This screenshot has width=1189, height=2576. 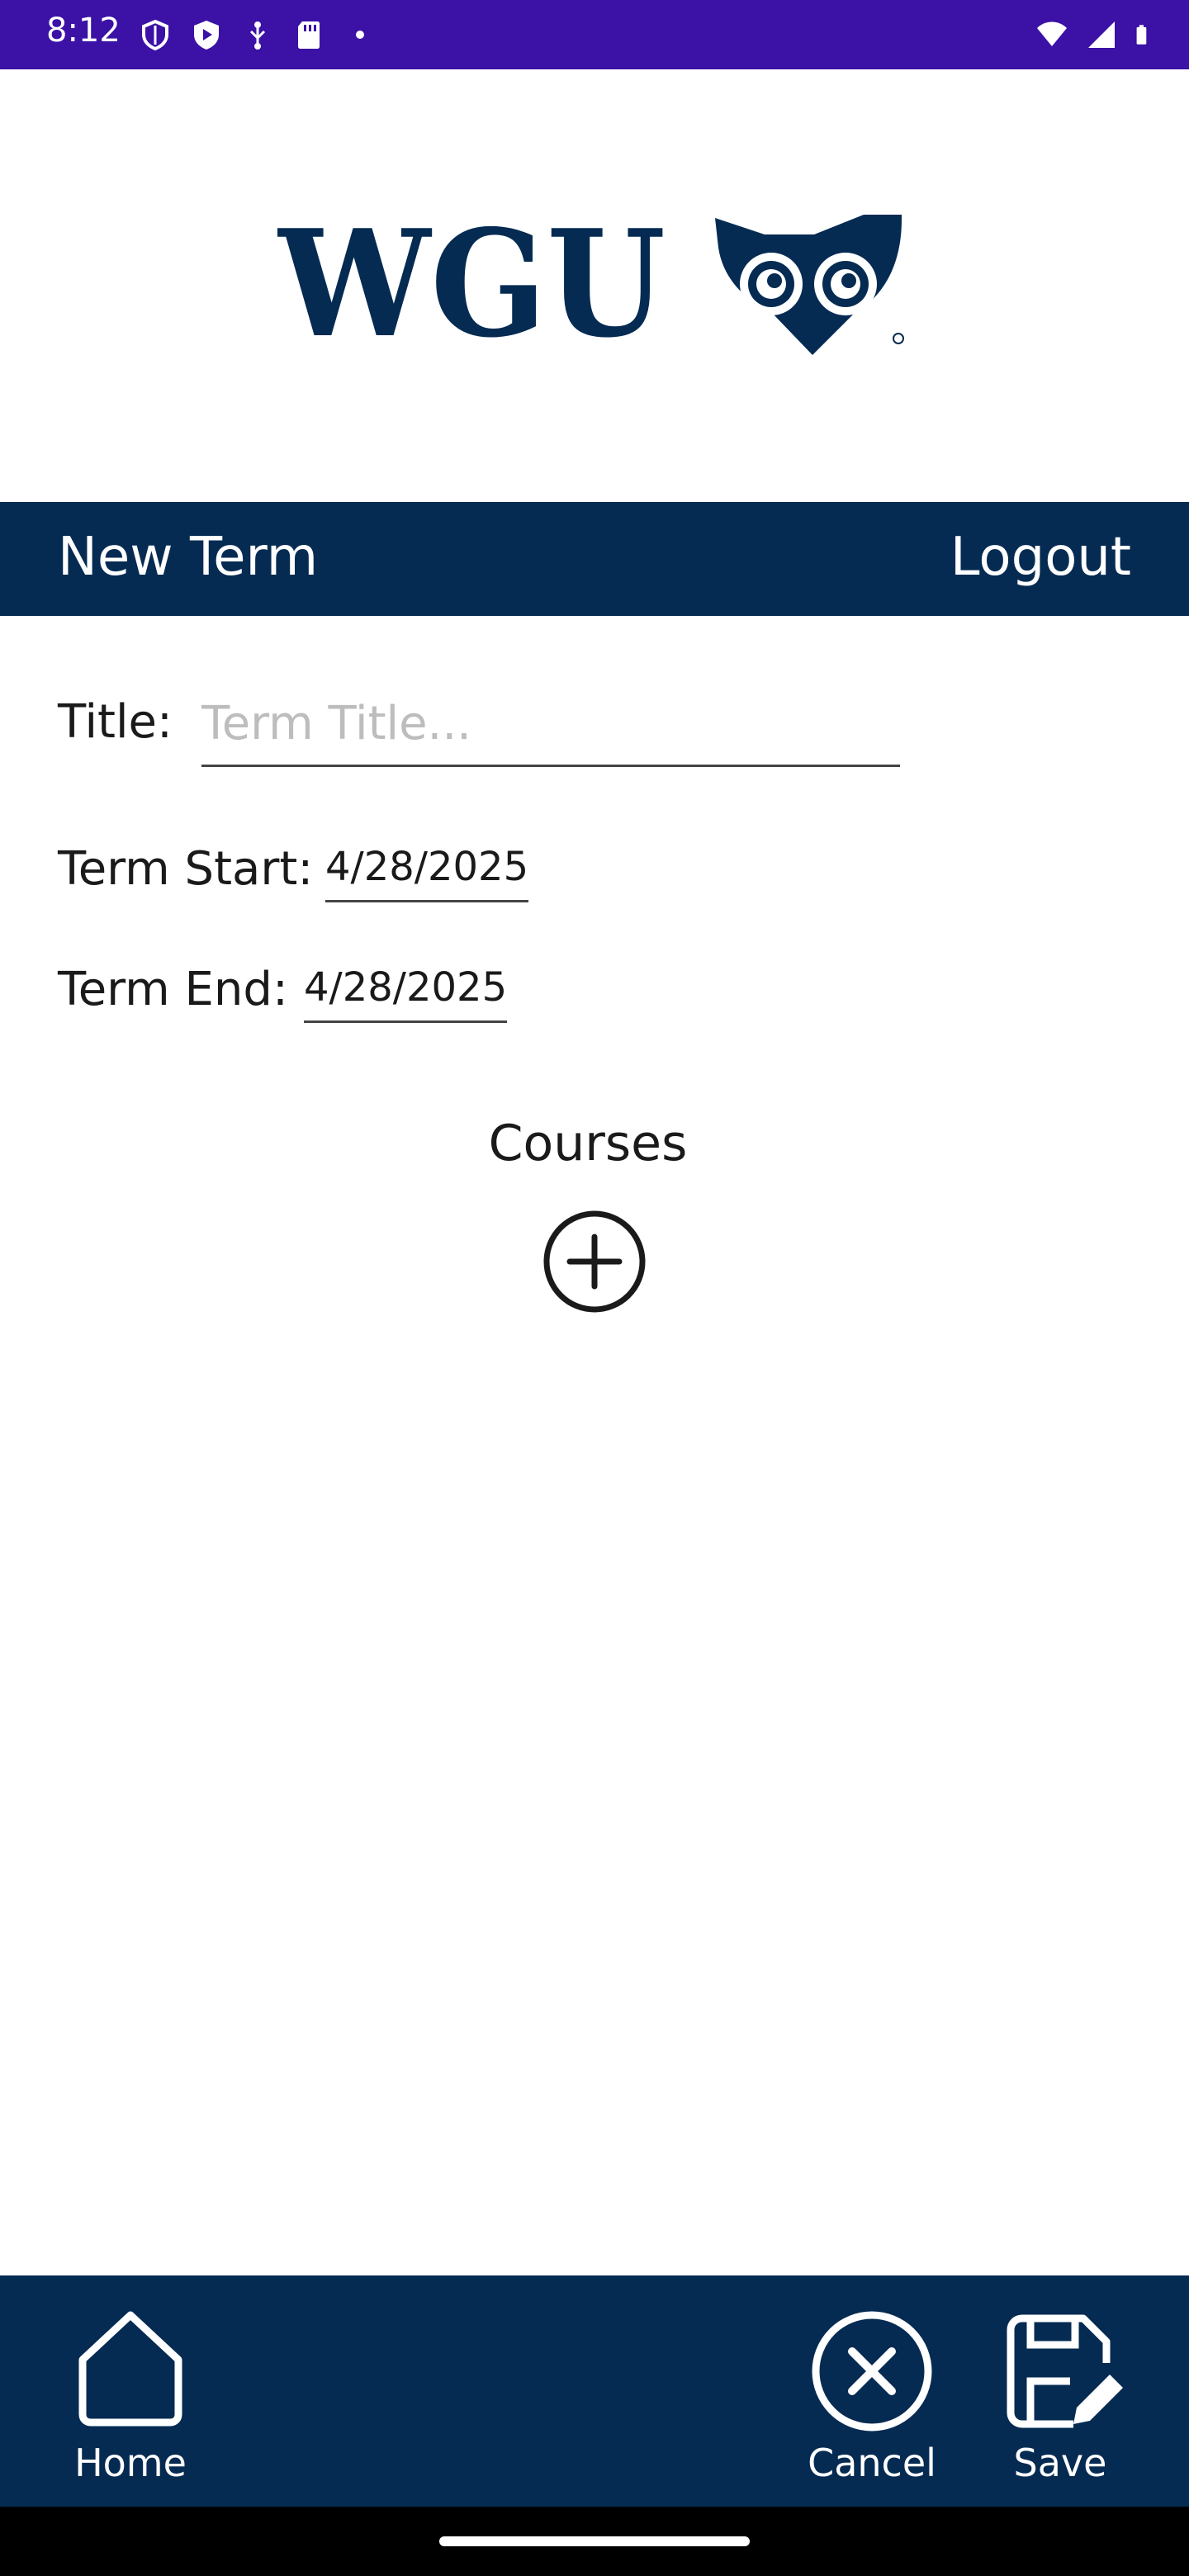 What do you see at coordinates (426, 873) in the screenshot?
I see `term-start-date-picker: 4/28/2025` at bounding box center [426, 873].